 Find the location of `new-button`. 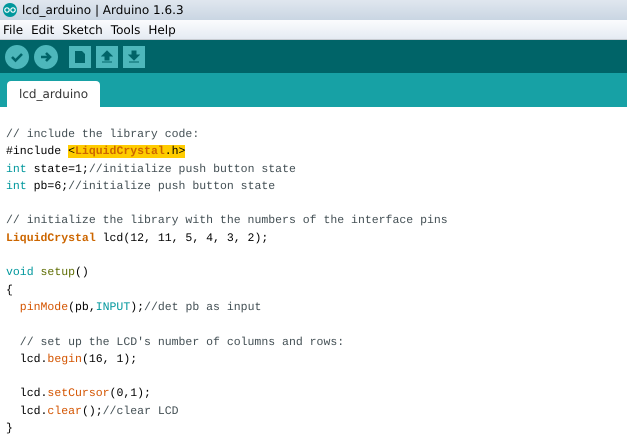

new-button is located at coordinates (80, 57).